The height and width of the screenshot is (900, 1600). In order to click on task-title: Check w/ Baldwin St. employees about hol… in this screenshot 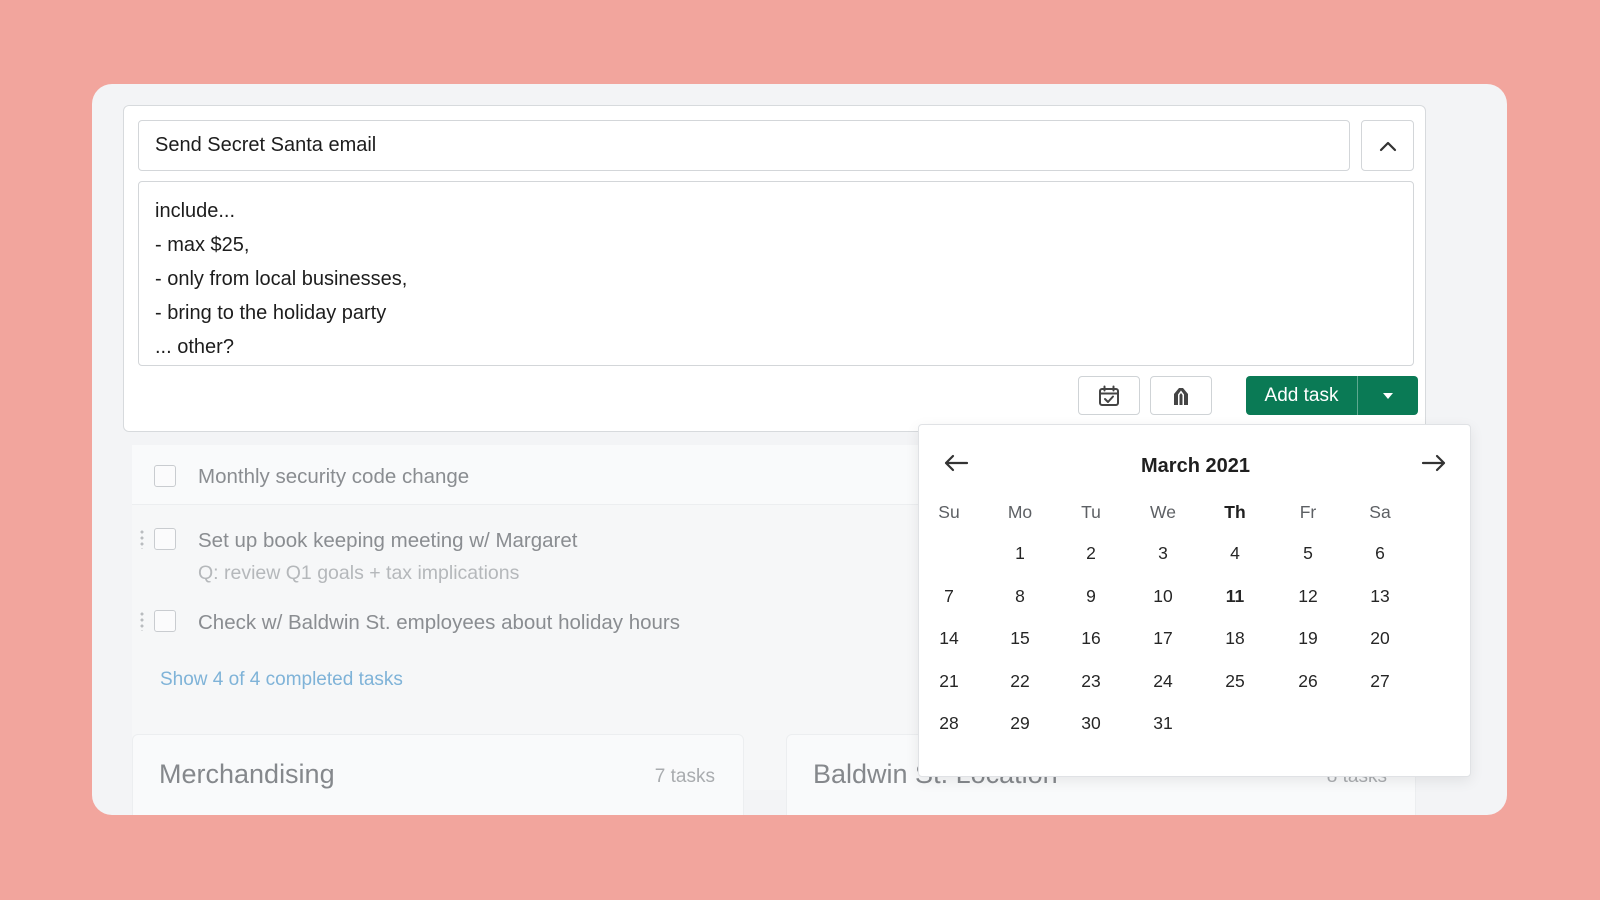, I will do `click(439, 622)`.